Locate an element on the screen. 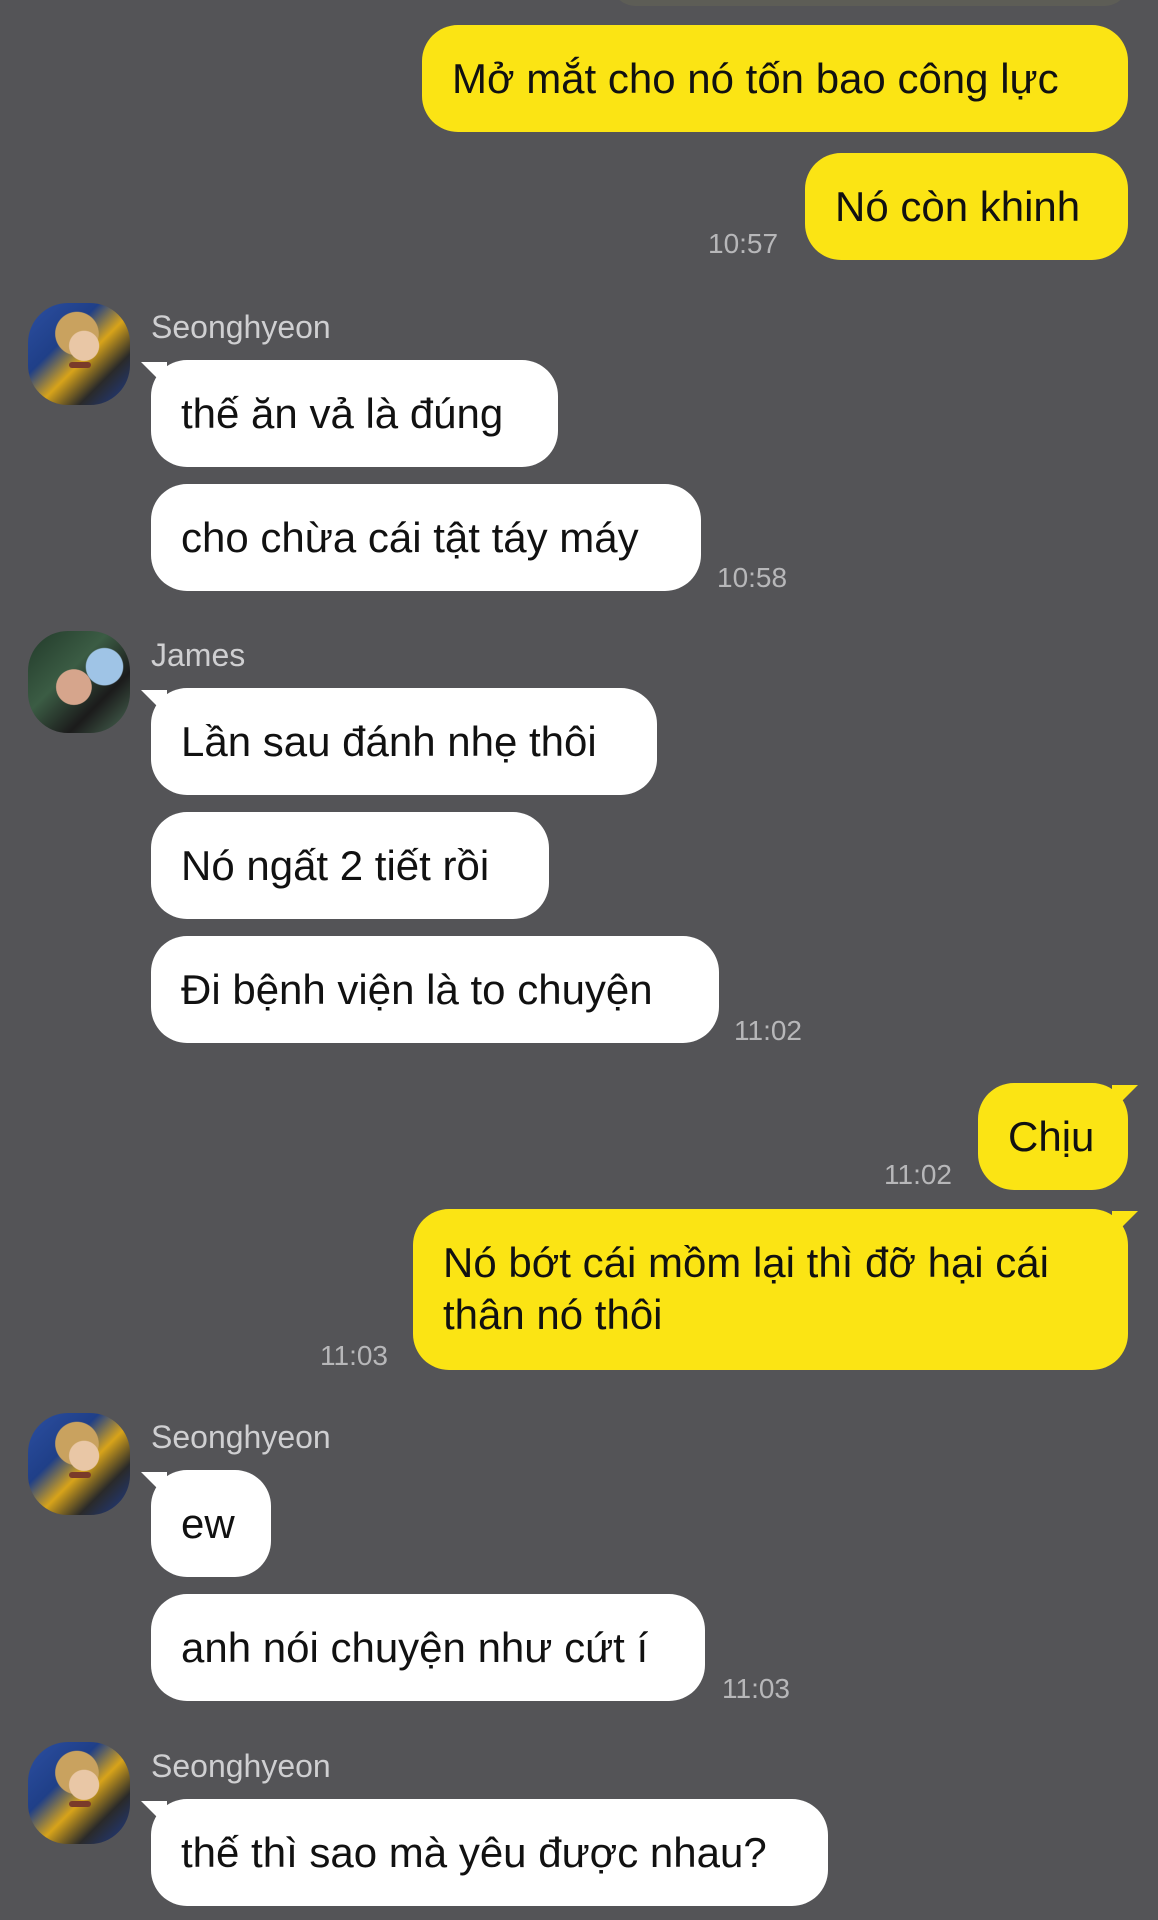  incoming-message: Lần sau đánh nhẹ thôi is located at coordinates (404, 741).